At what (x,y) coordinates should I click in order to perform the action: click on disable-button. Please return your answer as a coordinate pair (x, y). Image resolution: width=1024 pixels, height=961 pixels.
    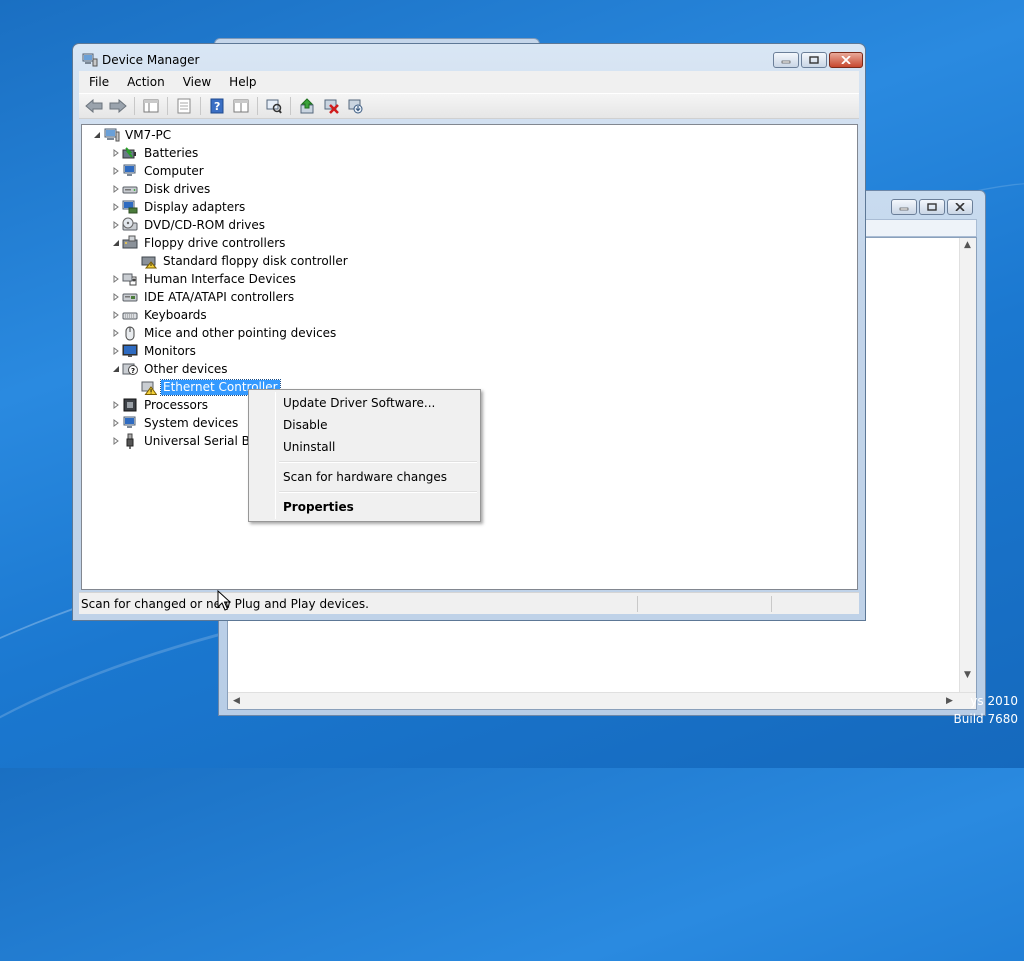
    Looking at the image, I should click on (355, 106).